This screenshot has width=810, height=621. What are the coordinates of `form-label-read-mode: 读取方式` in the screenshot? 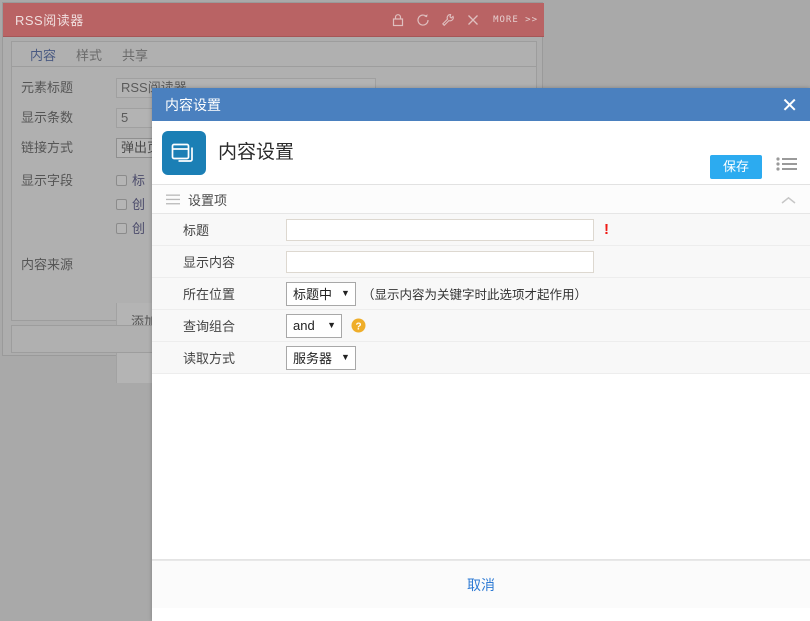 It's located at (209, 358).